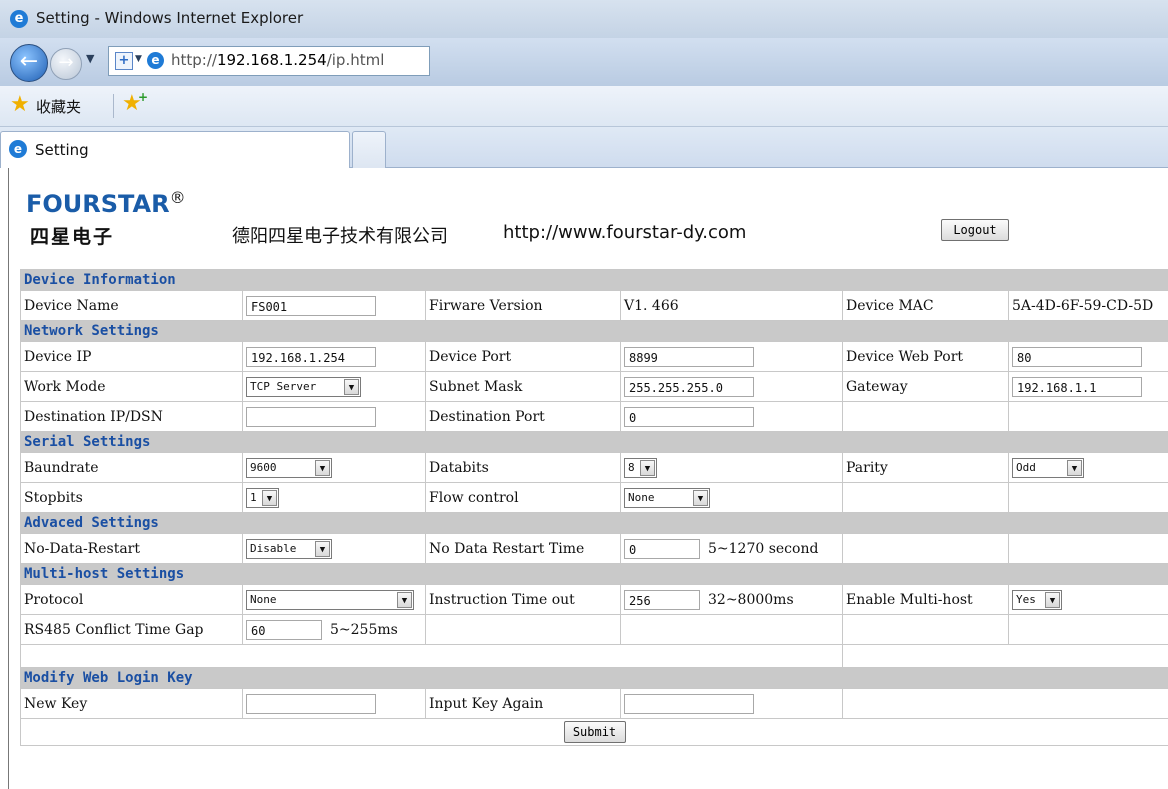 Image resolution: width=1168 pixels, height=789 pixels. I want to click on section-modify-login-key: Modify Web Login Key, so click(594, 678).